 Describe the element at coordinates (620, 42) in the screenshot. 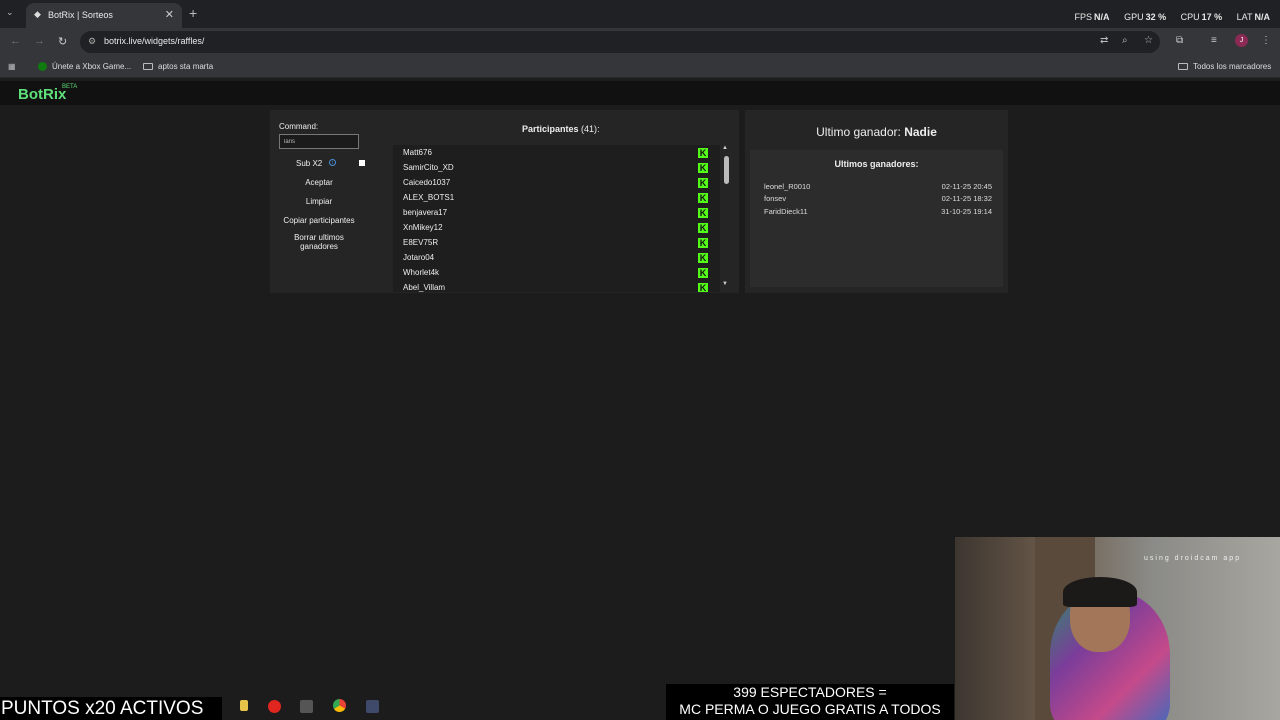

I see `address-bar: ⚙ botrix.live/widgets/raffles/ ⇄ ⌕ ☆` at that location.